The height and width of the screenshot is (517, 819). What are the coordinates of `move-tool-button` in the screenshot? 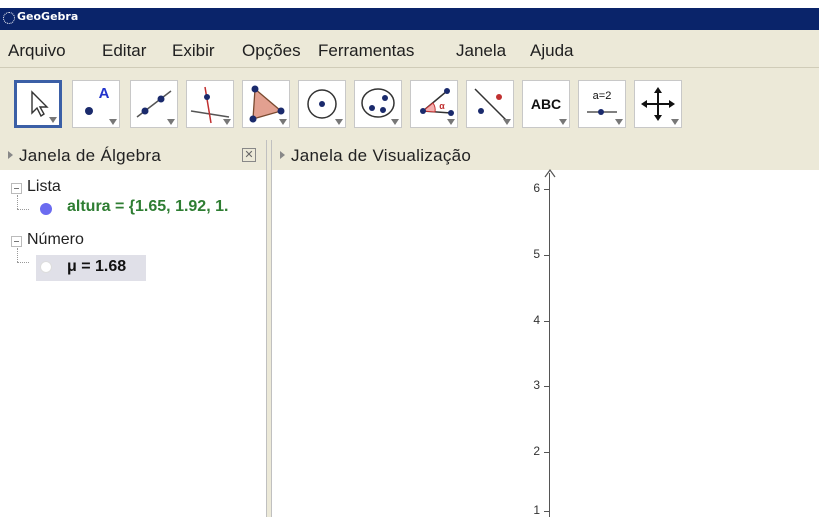 It's located at (38, 104).